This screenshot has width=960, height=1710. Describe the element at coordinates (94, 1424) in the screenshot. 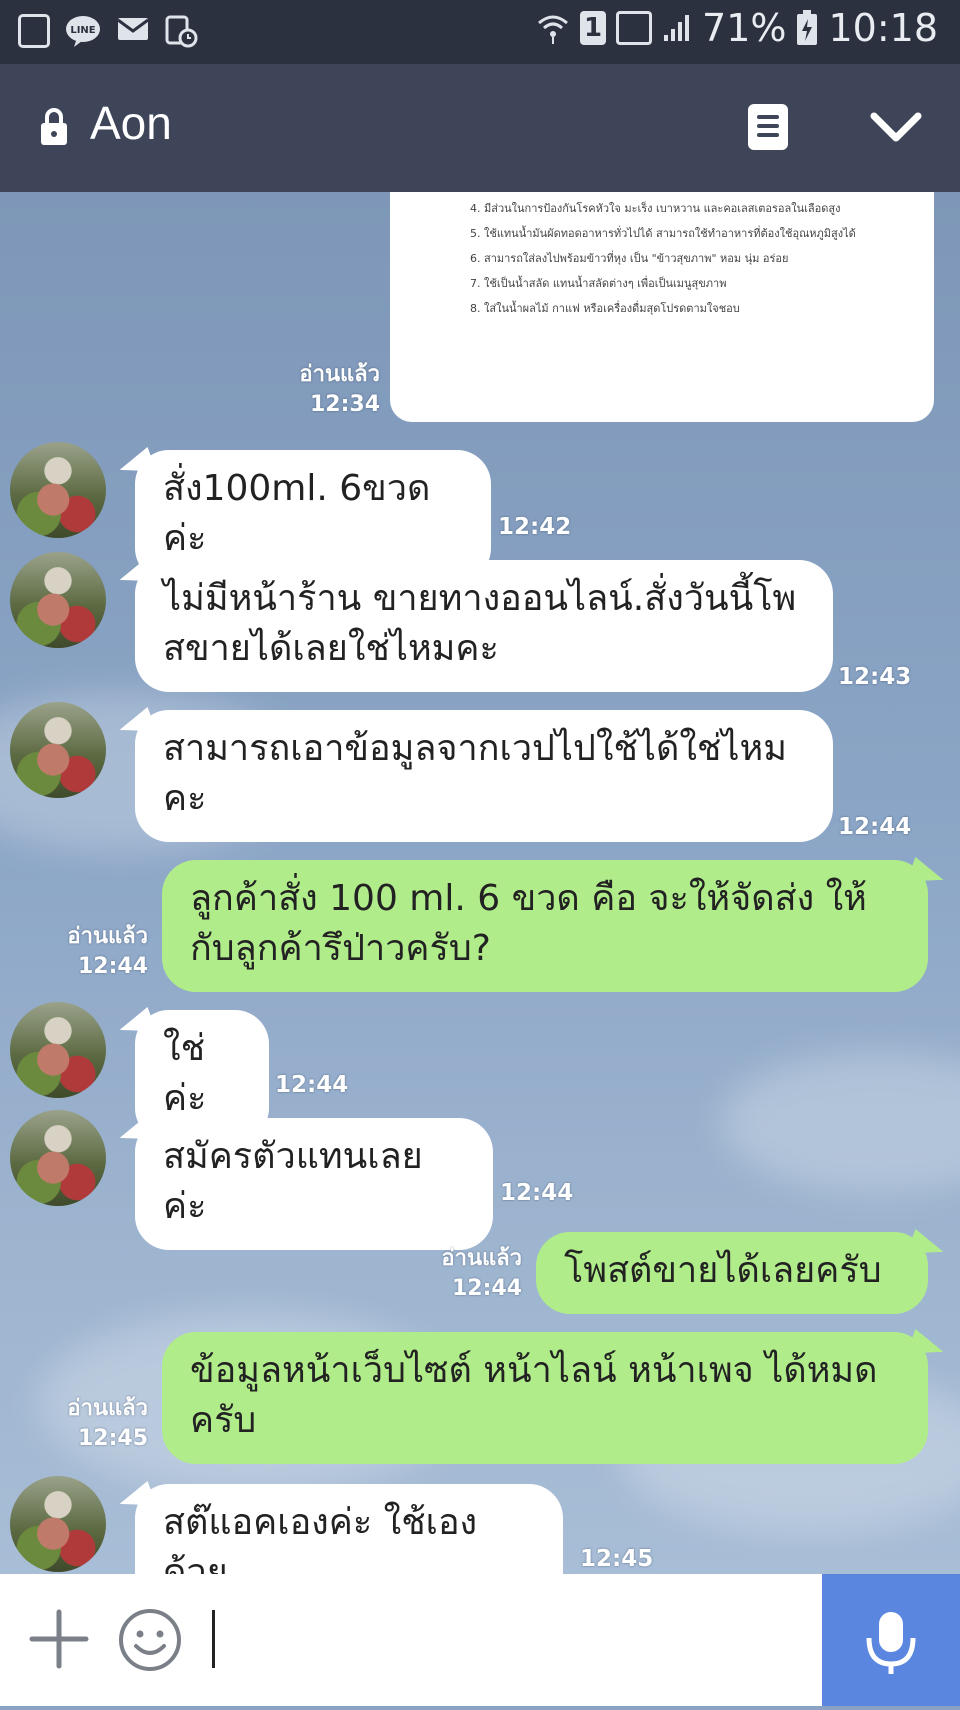

I see `read-receipt: อ่านแล้ว 12:45` at that location.